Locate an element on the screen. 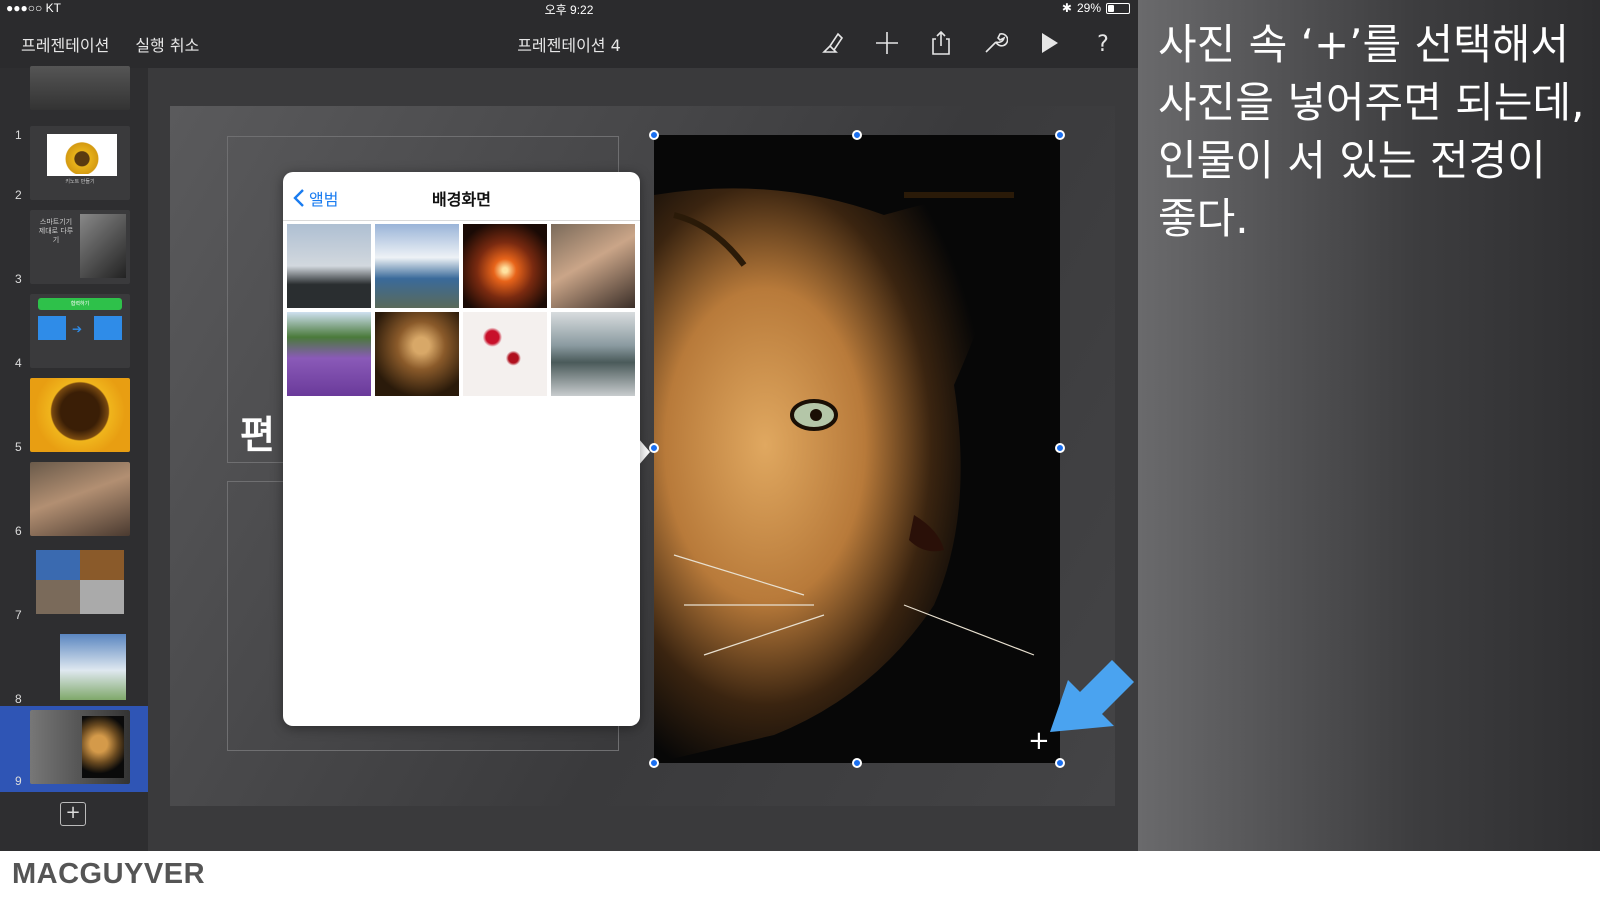  slide-thumb-9: 9 is located at coordinates (74, 749).